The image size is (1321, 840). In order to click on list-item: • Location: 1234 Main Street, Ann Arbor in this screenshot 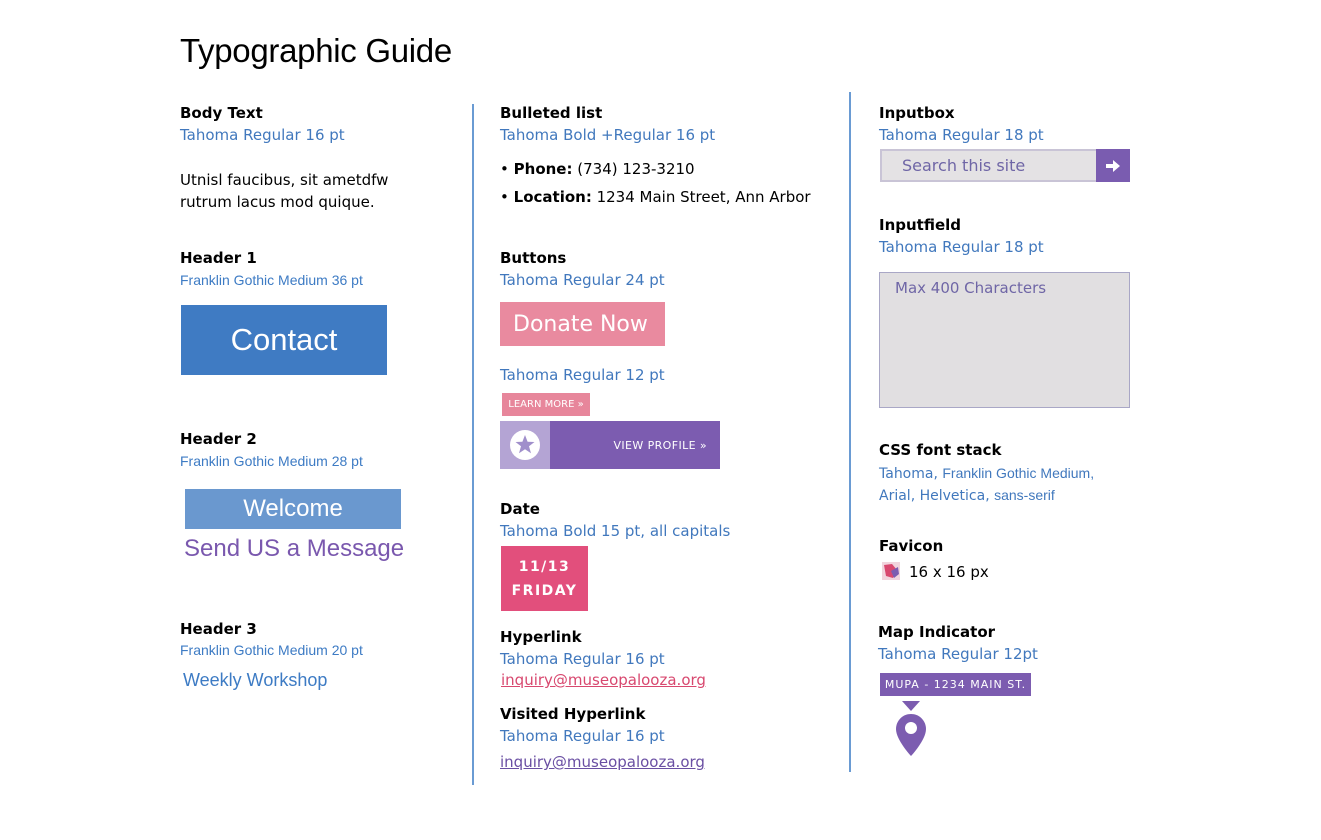, I will do `click(655, 197)`.